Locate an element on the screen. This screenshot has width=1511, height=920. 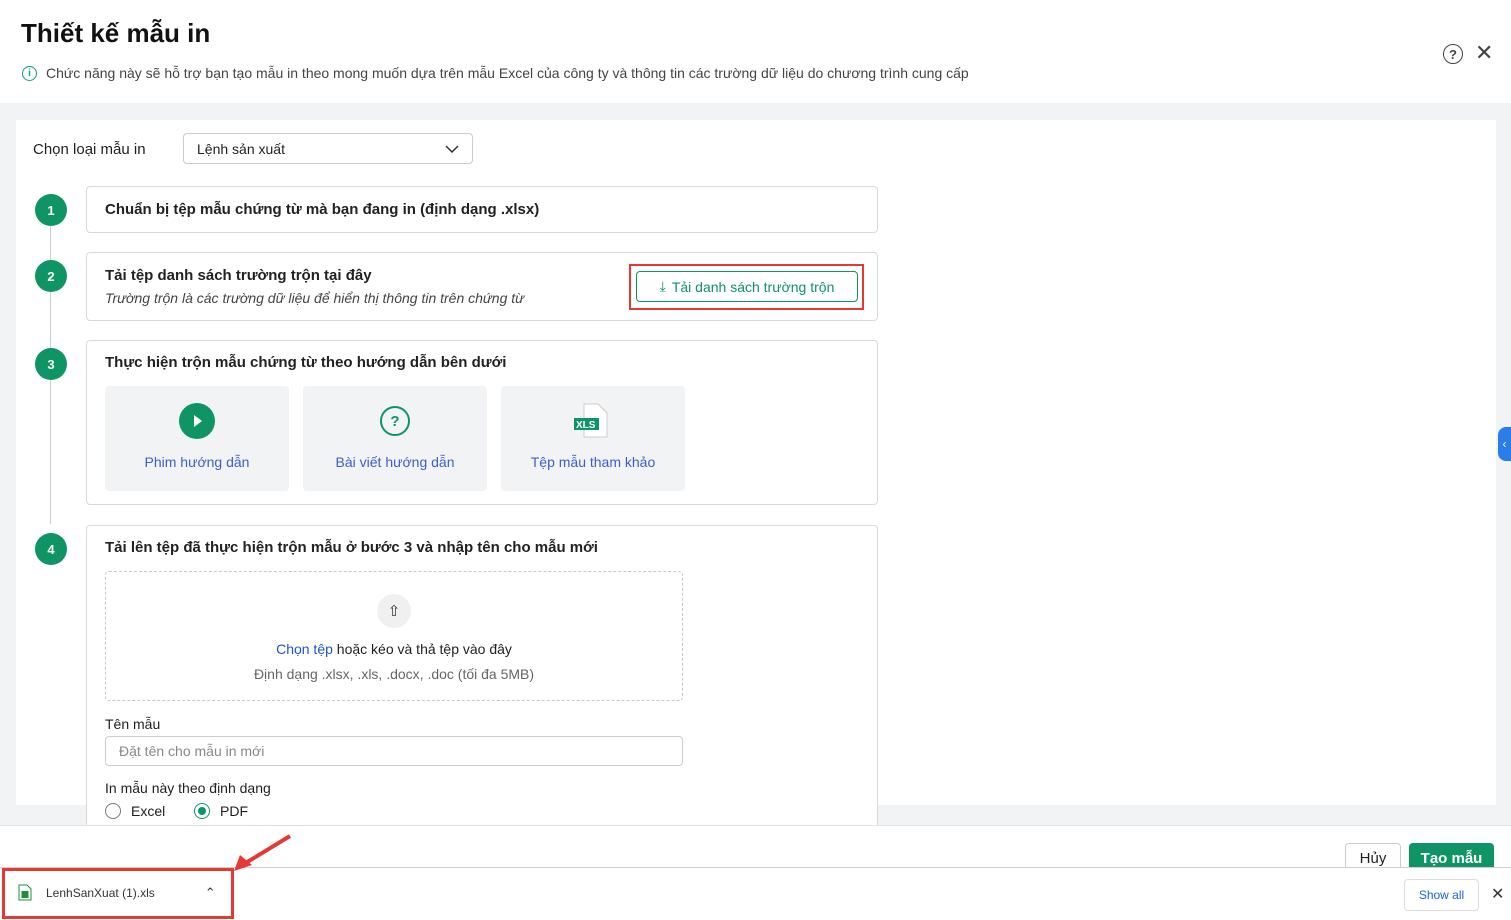
downloaded-file-item: LenhSanXuat (1).xls ⌃ is located at coordinates (117, 892).